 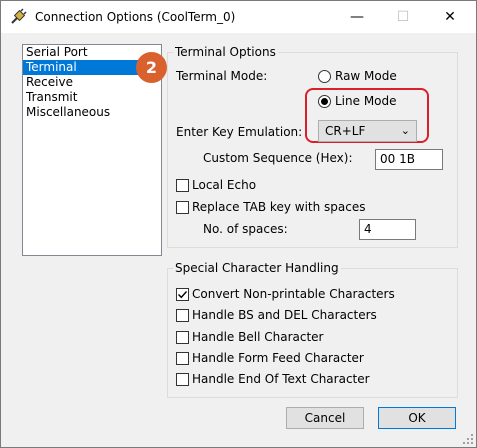 I want to click on enter-key-emulation-value: CR+LF, so click(x=345, y=131).